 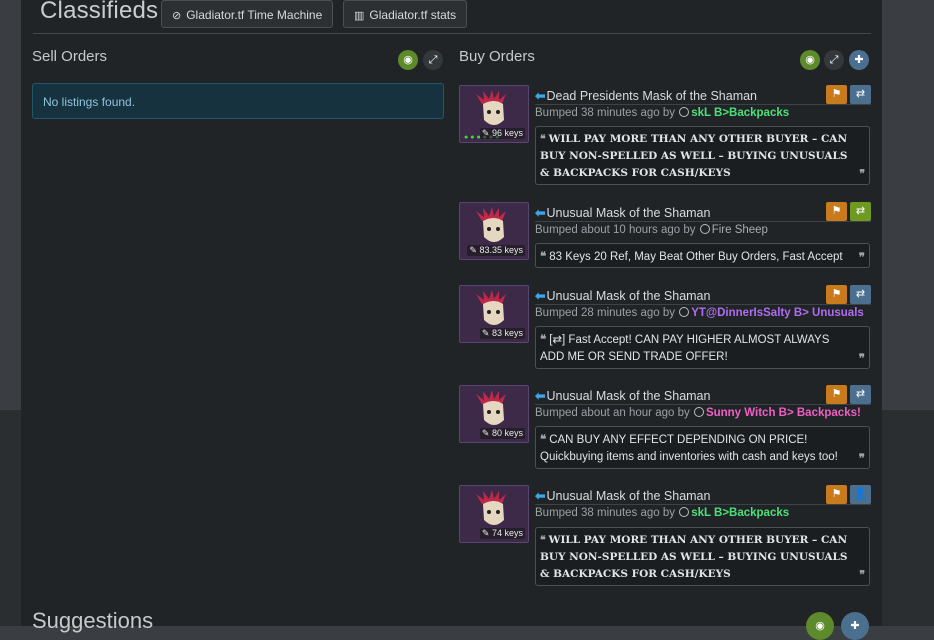 I want to click on suggestions-title: Suggestions, so click(x=93, y=620).